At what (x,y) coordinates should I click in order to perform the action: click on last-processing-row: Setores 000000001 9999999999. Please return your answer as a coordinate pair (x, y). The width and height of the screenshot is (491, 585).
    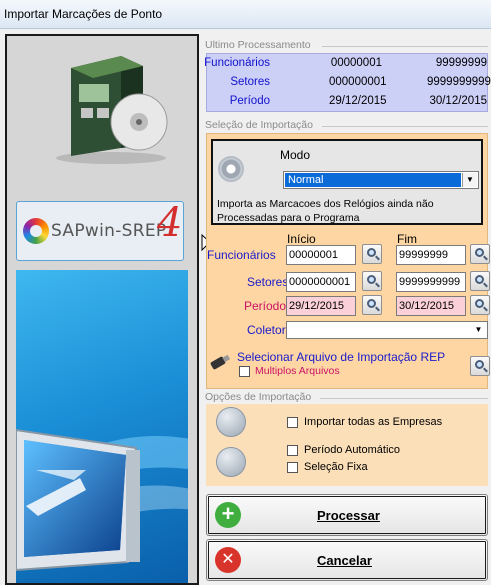
    Looking at the image, I should click on (349, 85).